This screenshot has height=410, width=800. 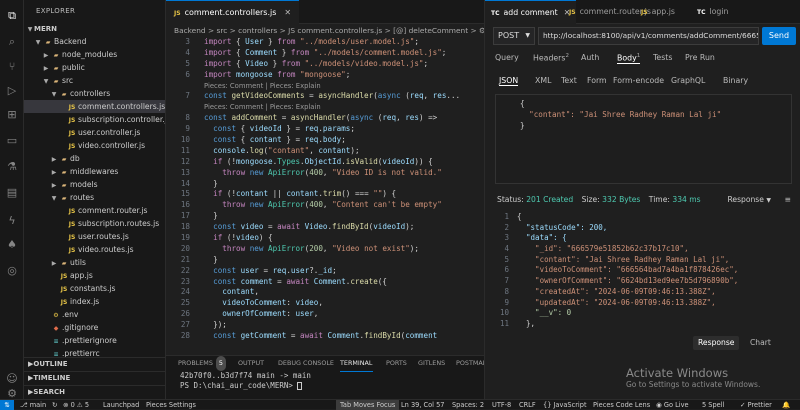 I want to click on chart-view-tab: Chart, so click(x=760, y=343).